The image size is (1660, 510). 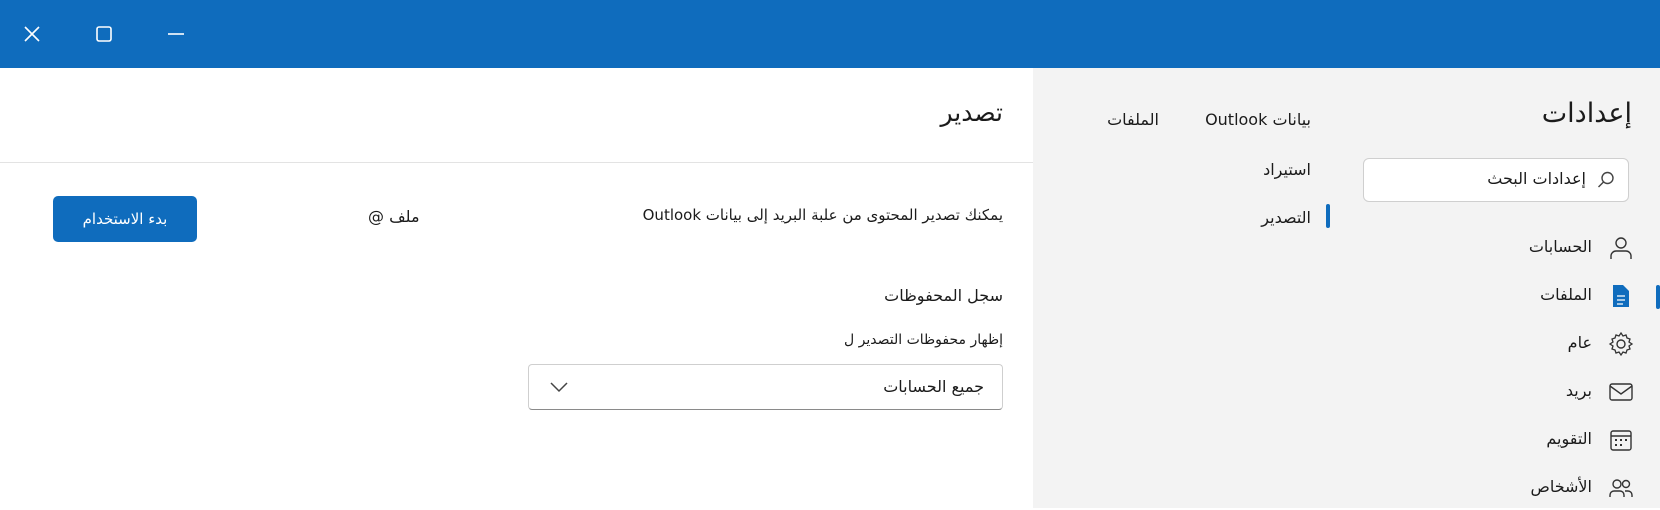 I want to click on settings-title: إعدادات, so click(x=1586, y=113).